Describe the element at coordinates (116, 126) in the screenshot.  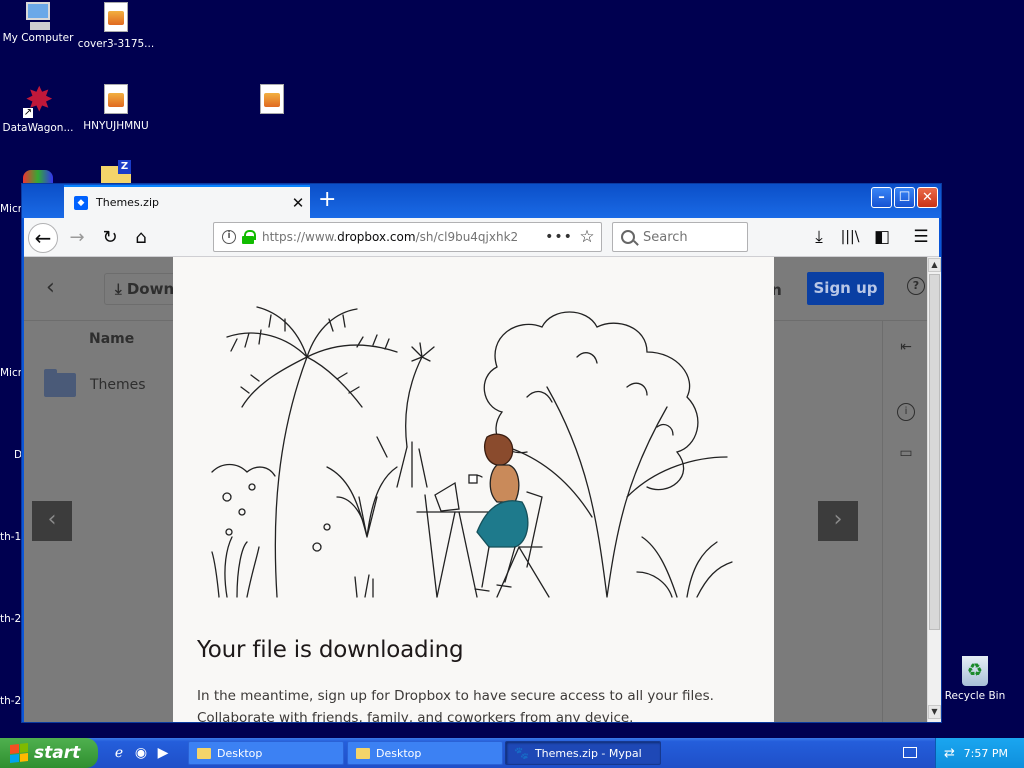
I see `desktop-icon-label: HNYUJHMNU` at that location.